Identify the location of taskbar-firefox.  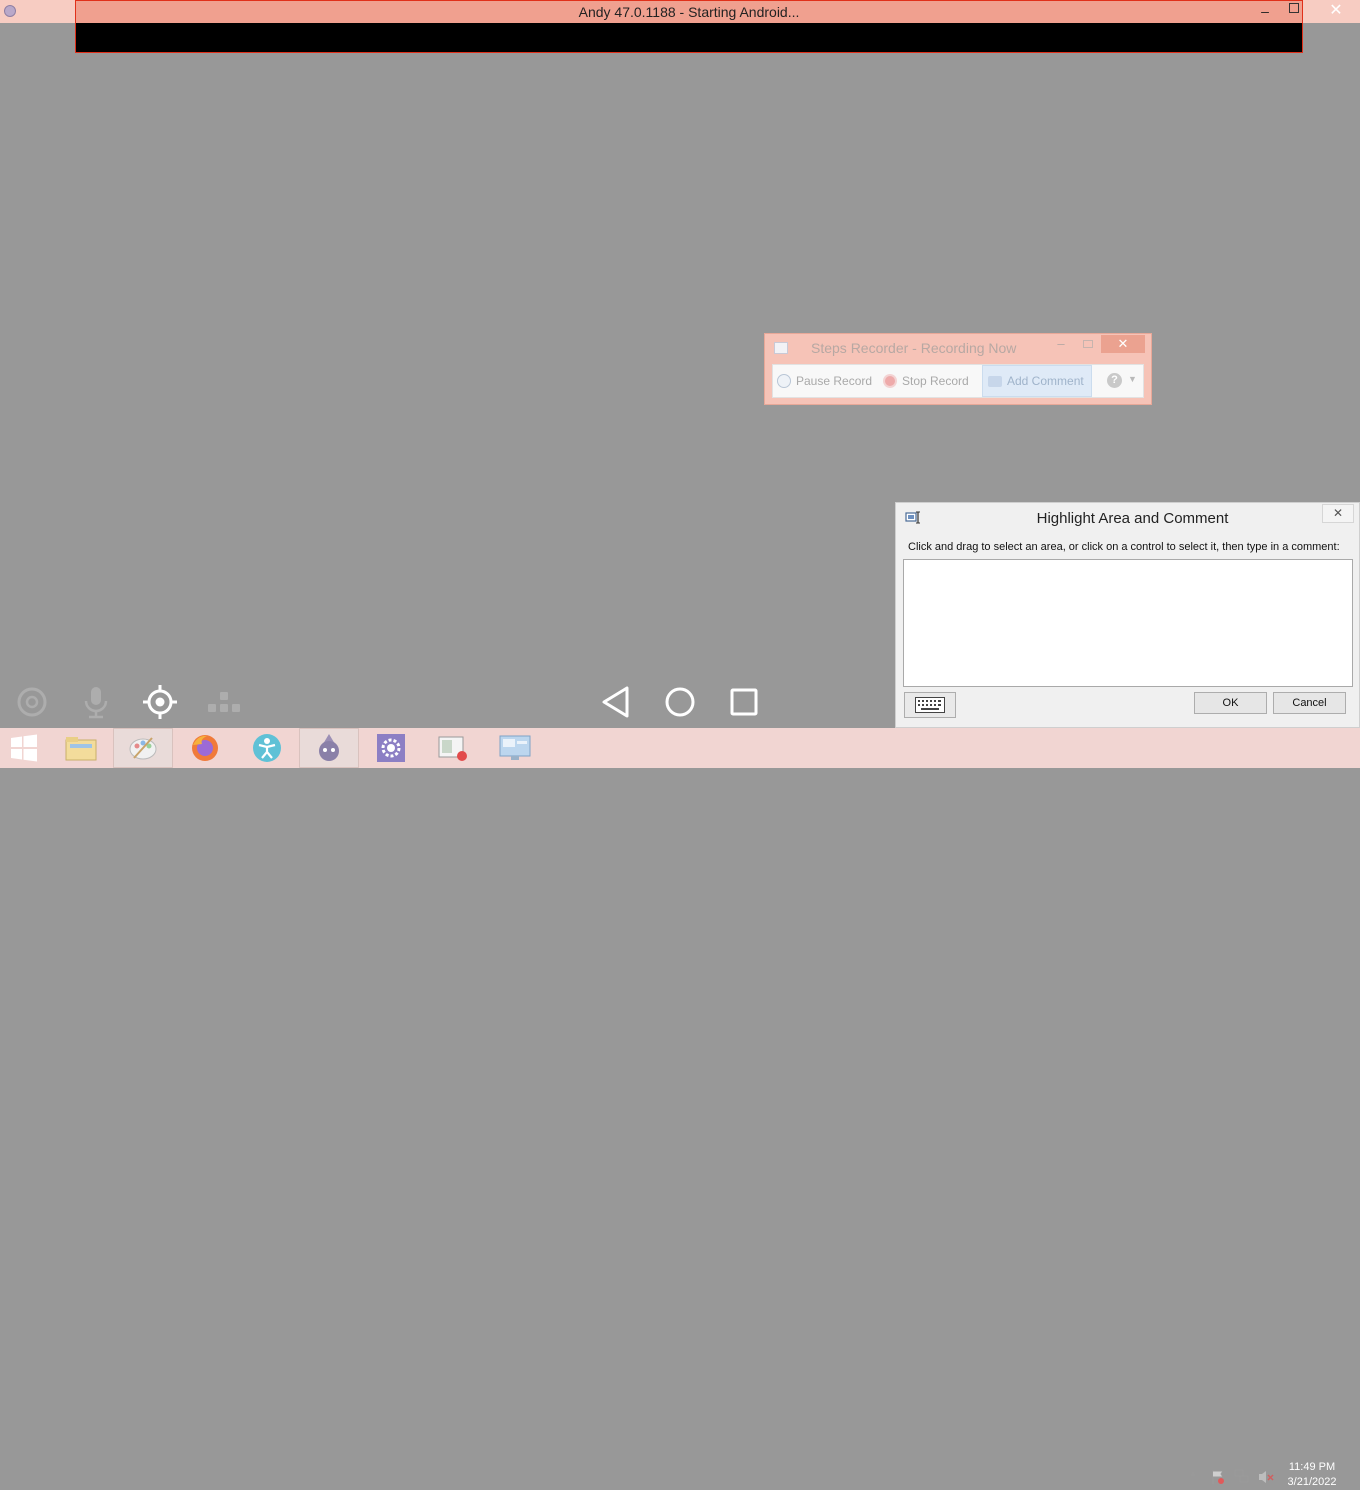
(205, 748).